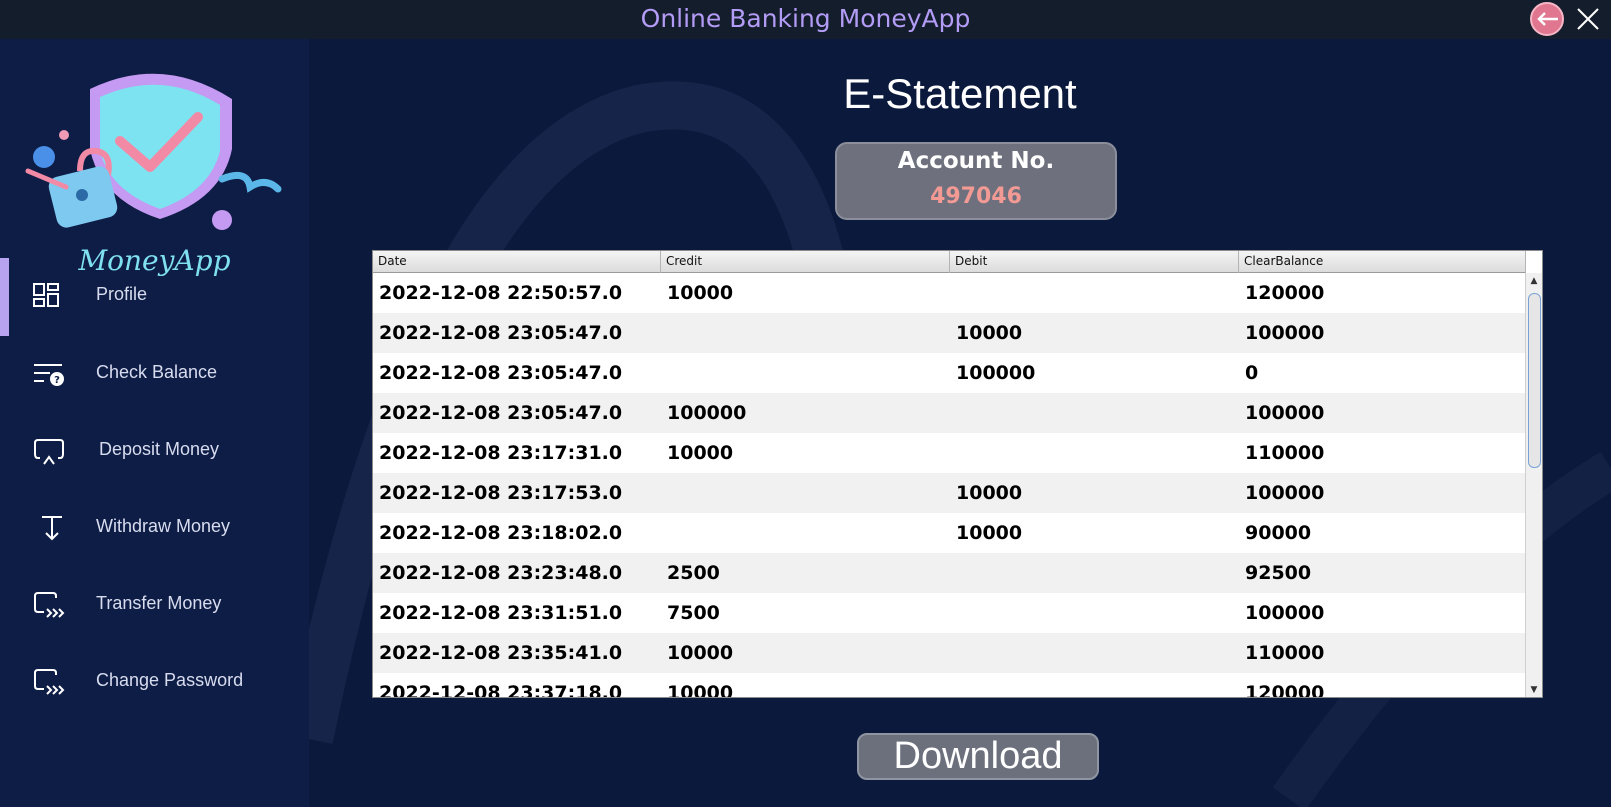 The image size is (1611, 807). What do you see at coordinates (1534, 281) in the screenshot?
I see `scroll-up-arrow-icon: ▲` at bounding box center [1534, 281].